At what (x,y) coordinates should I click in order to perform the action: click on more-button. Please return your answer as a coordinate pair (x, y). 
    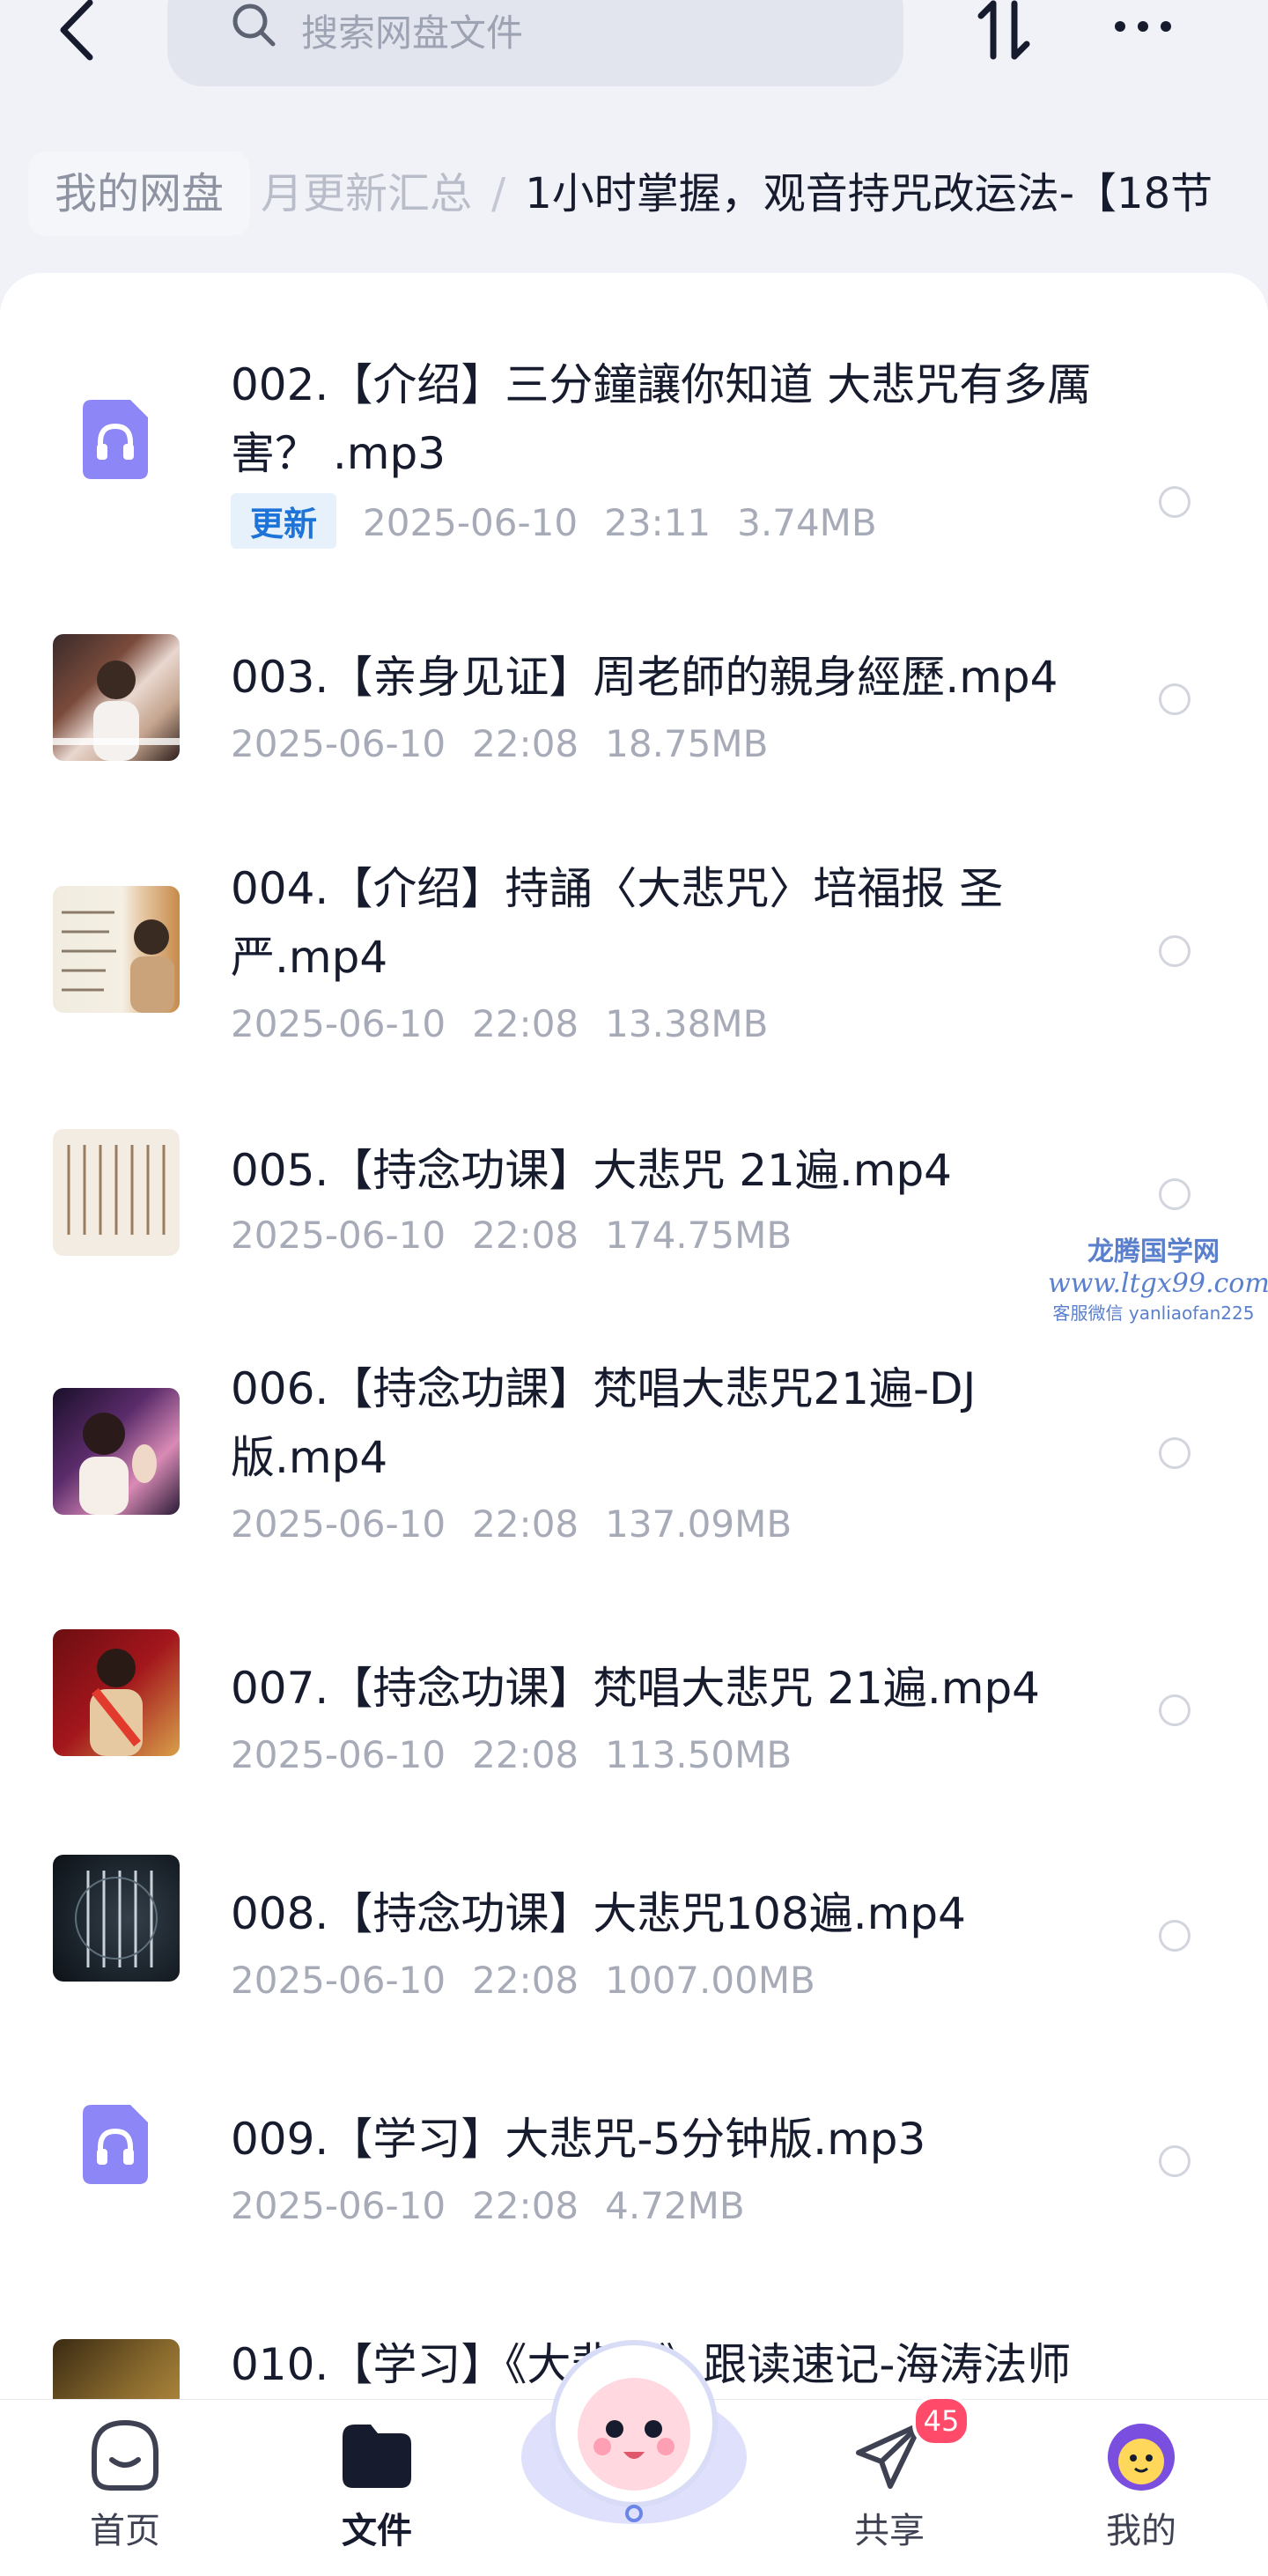
    Looking at the image, I should click on (1143, 26).